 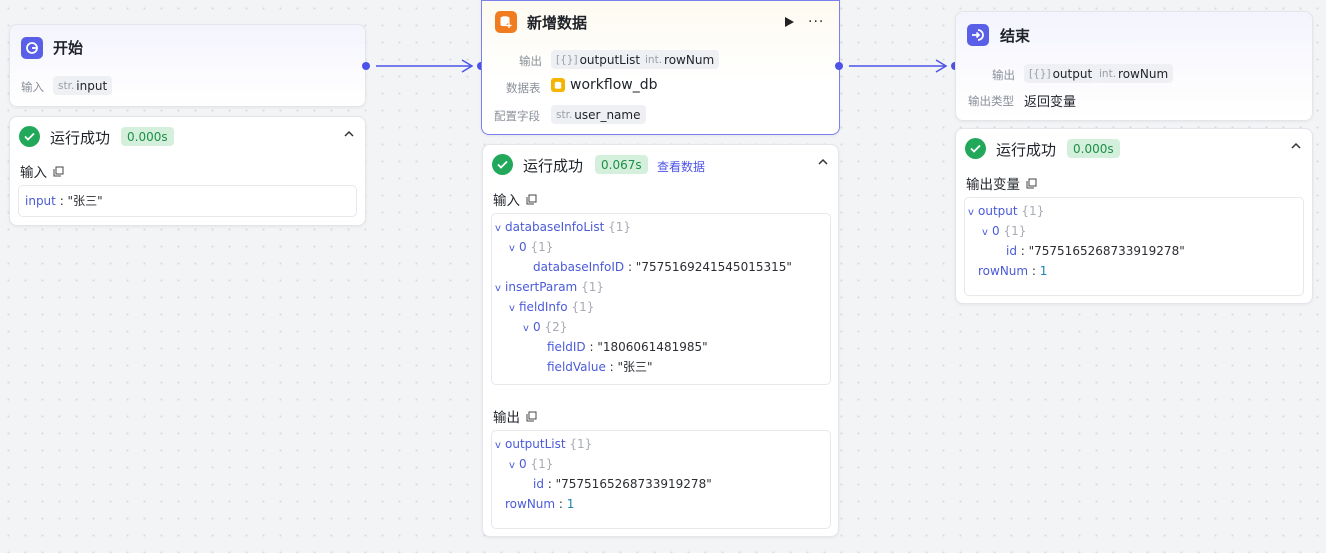 What do you see at coordinates (1015, 36) in the screenshot?
I see `node-title: 结束` at bounding box center [1015, 36].